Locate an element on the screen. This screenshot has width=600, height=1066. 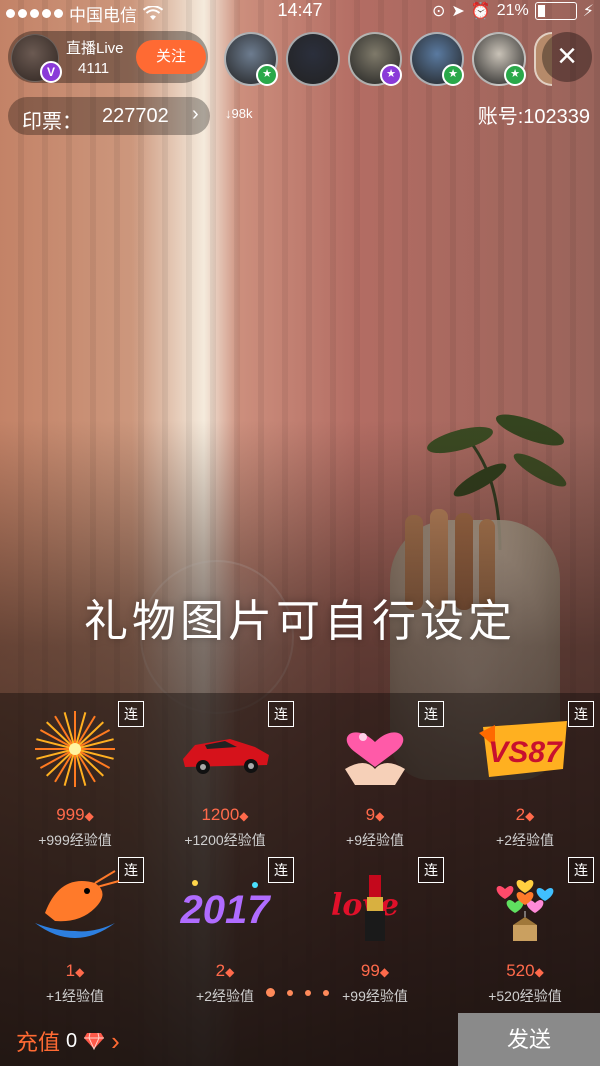
diamond-icon is located at coordinates (94, 1041).